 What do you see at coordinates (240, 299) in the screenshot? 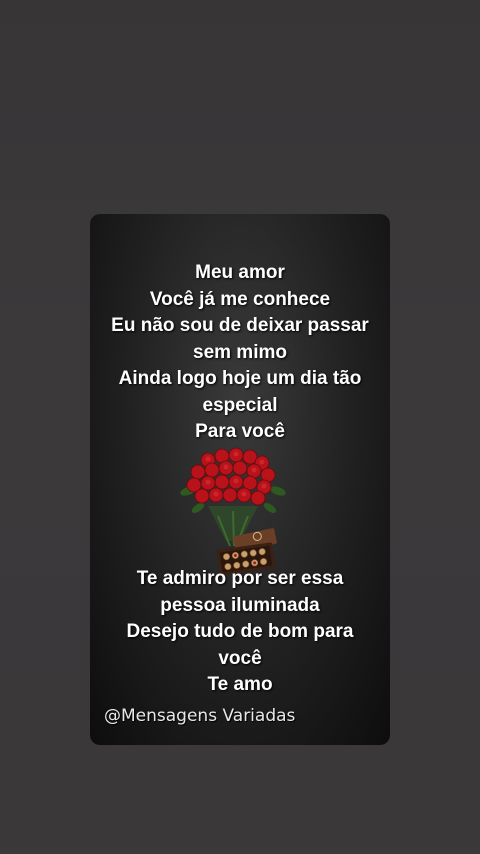
I see `message-line: Você já me conhece` at bounding box center [240, 299].